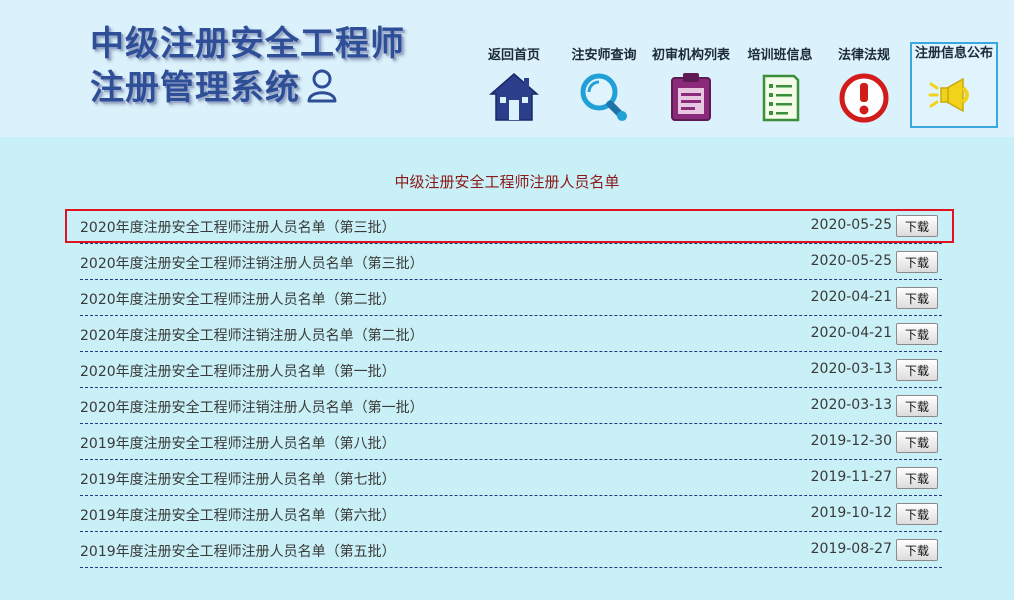 The height and width of the screenshot is (600, 1014). I want to click on list-item-date: 2019-12-30, so click(851, 441).